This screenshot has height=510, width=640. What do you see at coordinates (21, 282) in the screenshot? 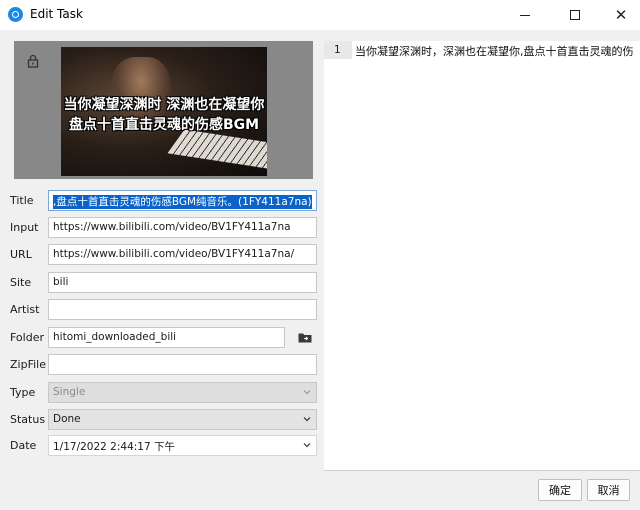
I see `site-label: Site` at bounding box center [21, 282].